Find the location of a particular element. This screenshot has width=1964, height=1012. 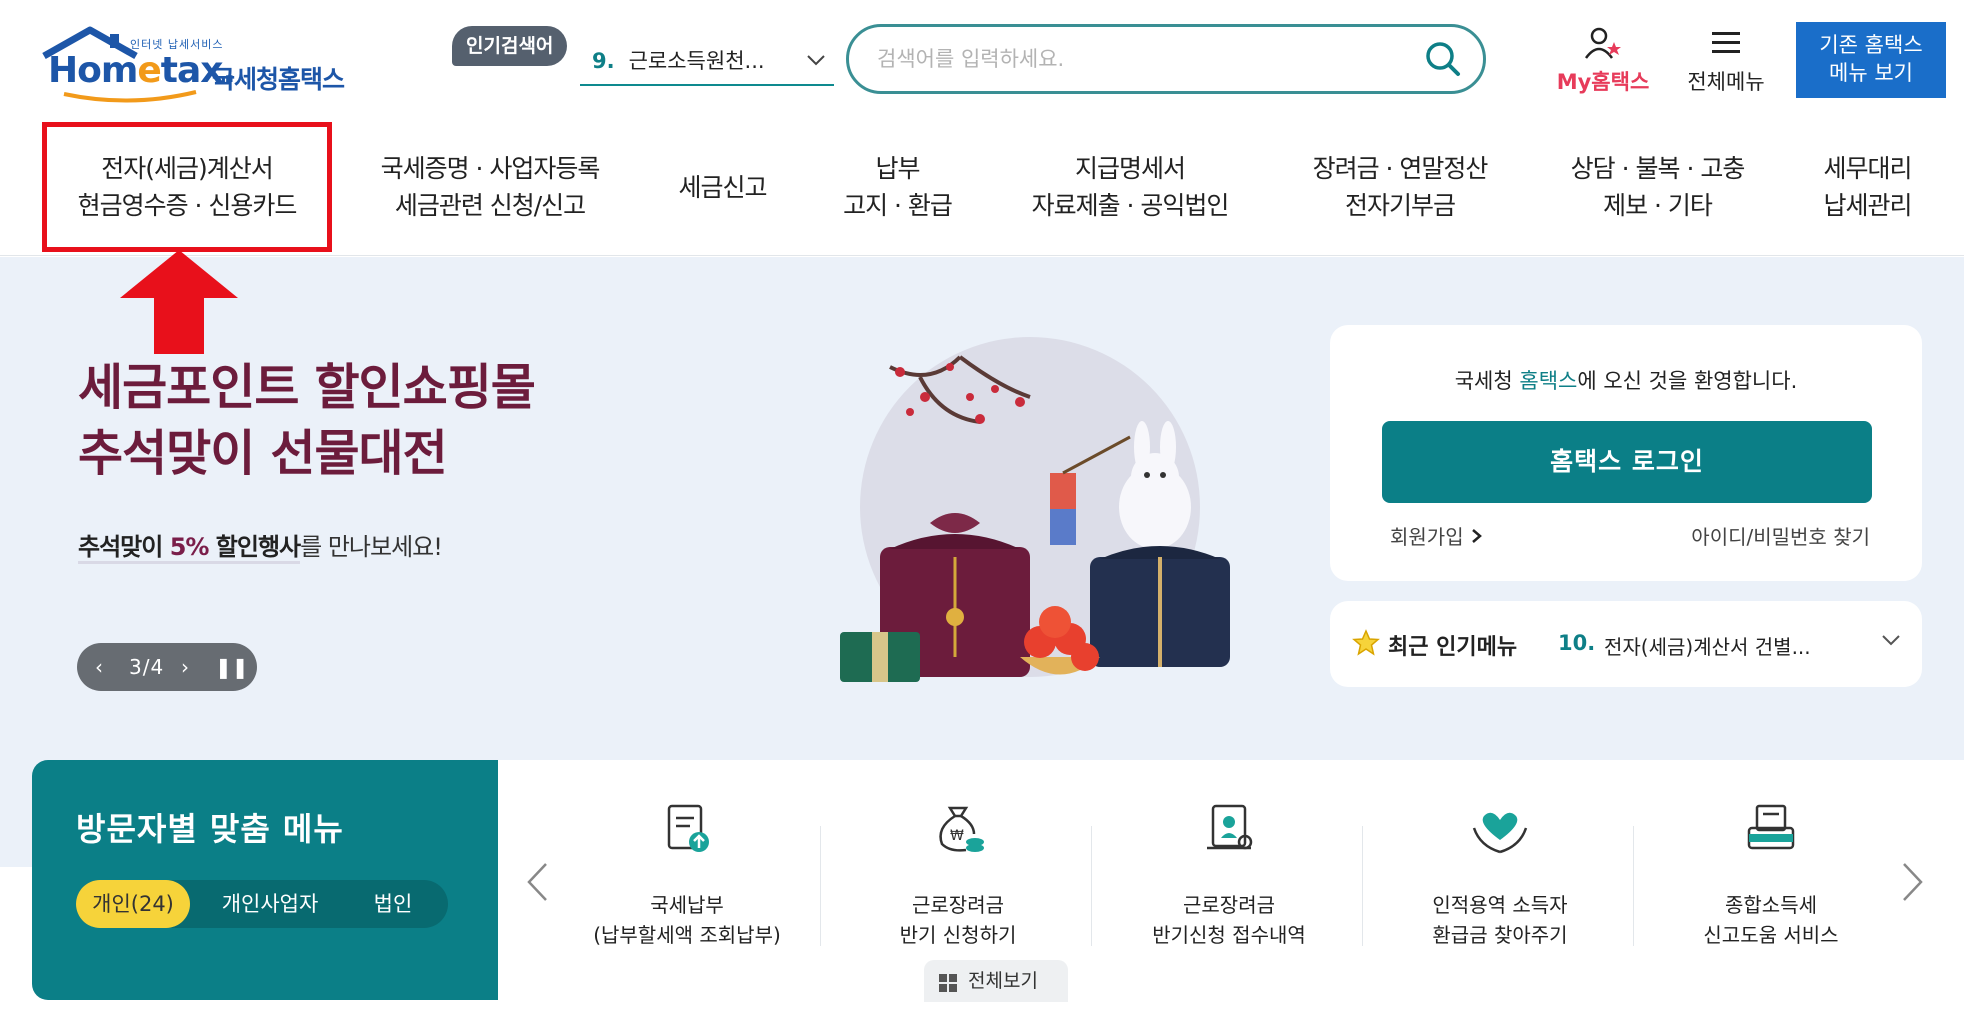

service-refund-finder: 인적용역 소득자환급금 찾아주기 is located at coordinates (1500, 883).